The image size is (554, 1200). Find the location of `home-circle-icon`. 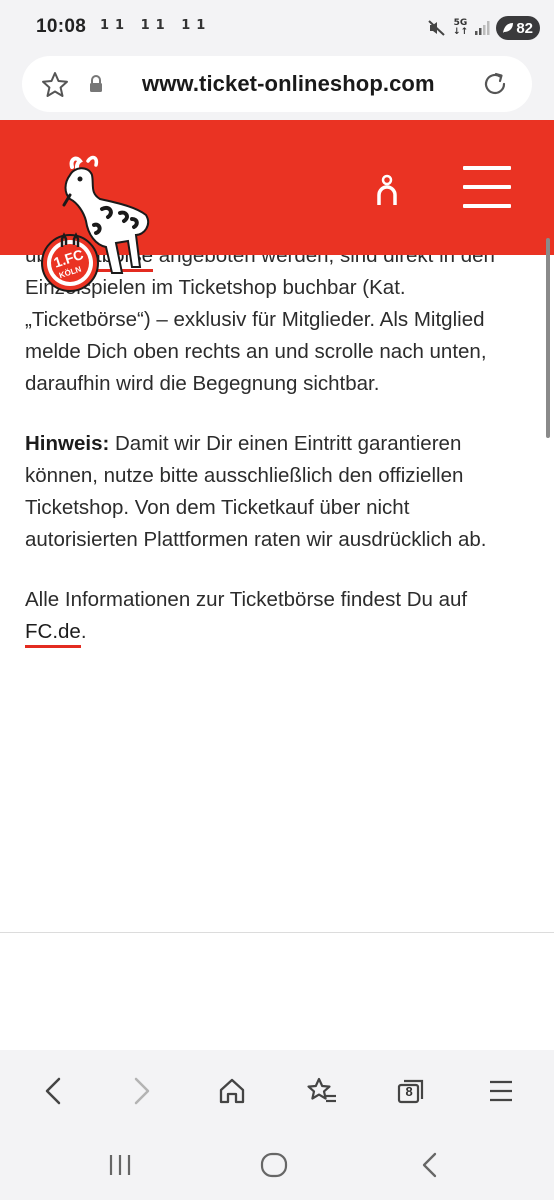

home-circle-icon is located at coordinates (274, 1165).